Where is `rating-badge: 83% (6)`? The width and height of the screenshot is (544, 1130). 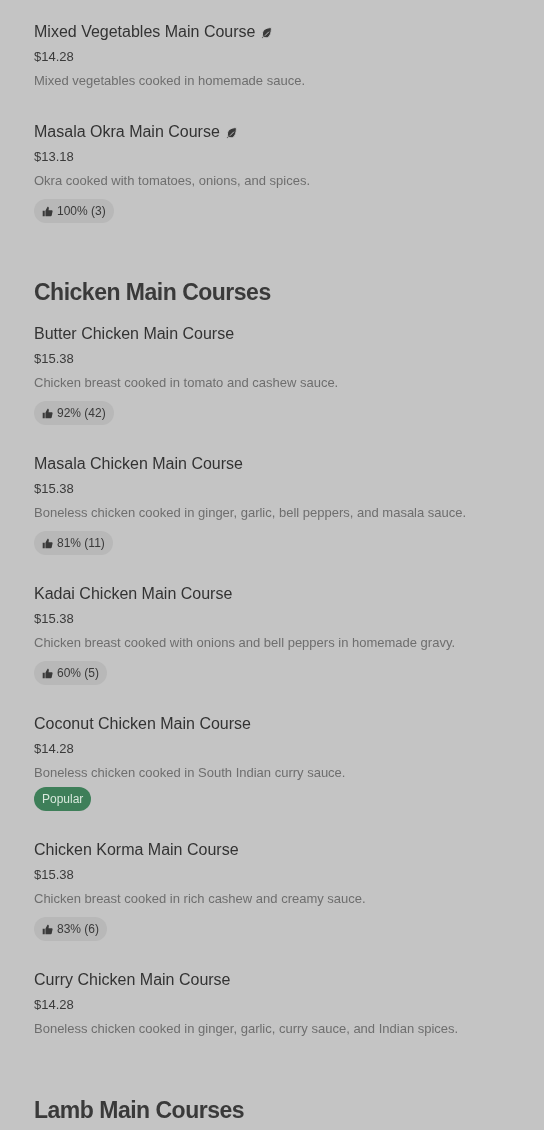 rating-badge: 83% (6) is located at coordinates (71, 929).